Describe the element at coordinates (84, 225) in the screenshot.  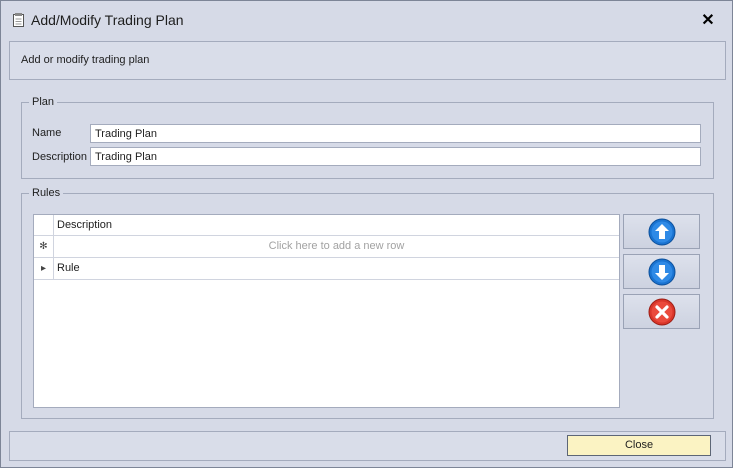
I see `column-header-description: Description` at that location.